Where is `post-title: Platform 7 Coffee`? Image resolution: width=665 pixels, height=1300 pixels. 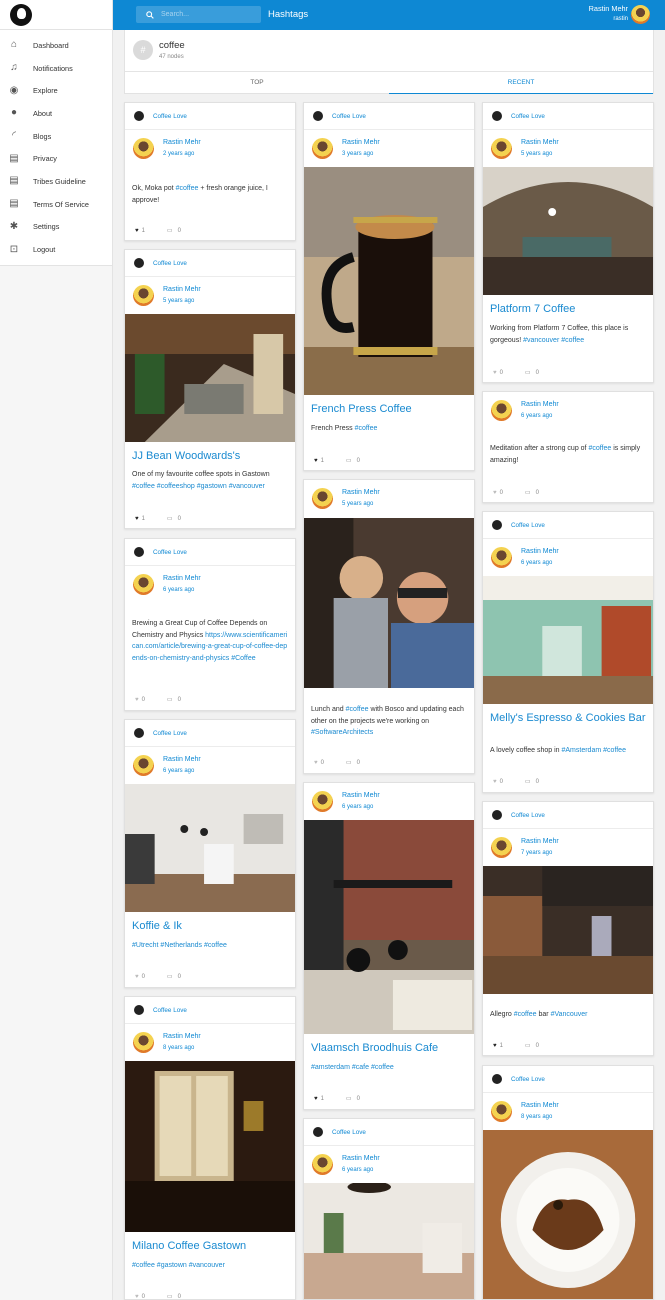 post-title: Platform 7 Coffee is located at coordinates (532, 309).